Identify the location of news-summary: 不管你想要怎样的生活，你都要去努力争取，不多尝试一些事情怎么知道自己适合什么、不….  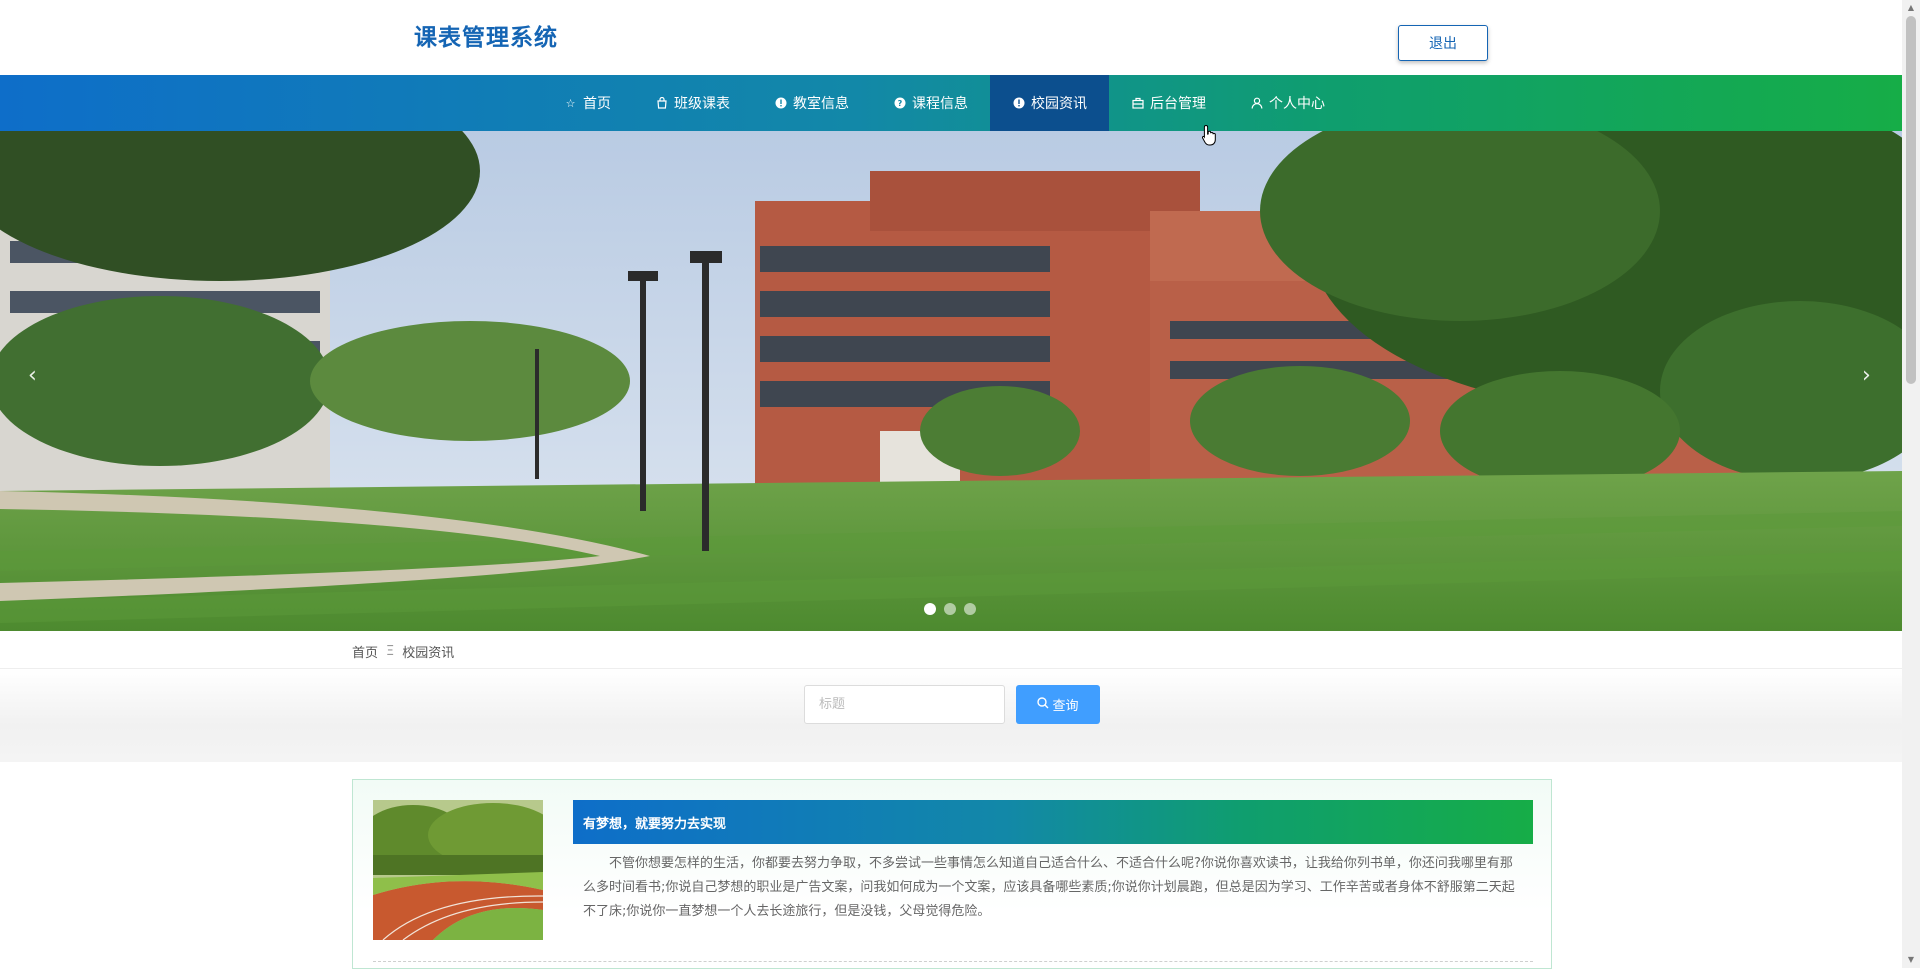
(1049, 887).